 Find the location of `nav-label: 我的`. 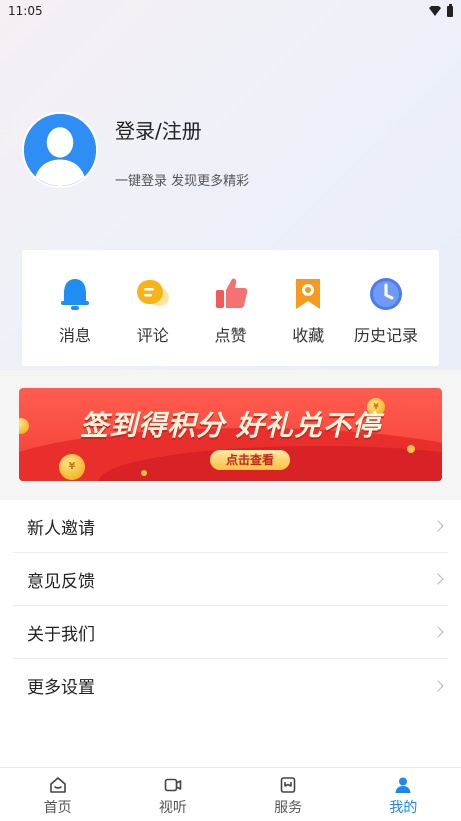

nav-label: 我的 is located at coordinates (403, 808).